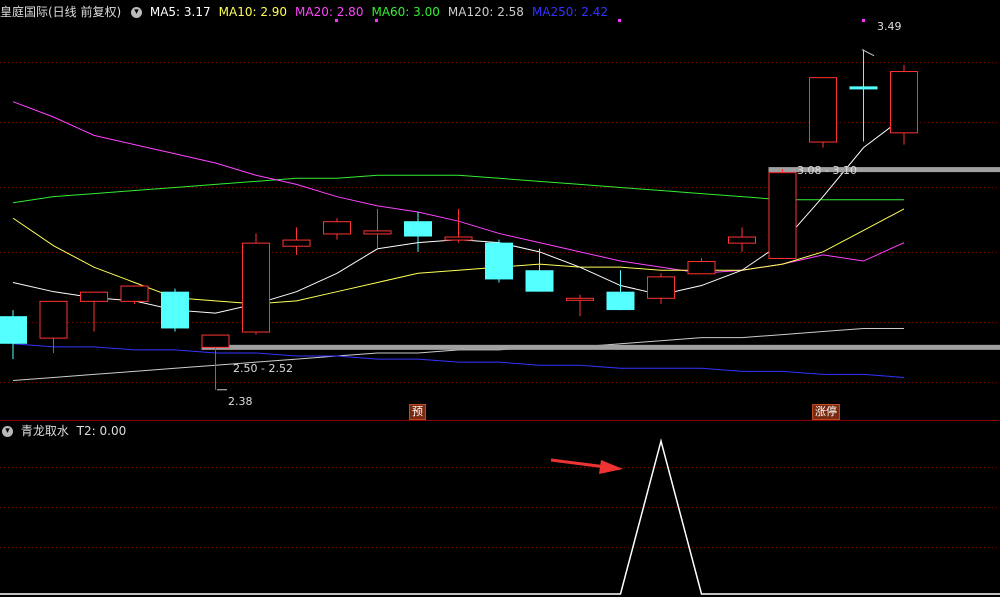 The width and height of the screenshot is (1000, 597). I want to click on high-price-label: 3.49, so click(889, 26).